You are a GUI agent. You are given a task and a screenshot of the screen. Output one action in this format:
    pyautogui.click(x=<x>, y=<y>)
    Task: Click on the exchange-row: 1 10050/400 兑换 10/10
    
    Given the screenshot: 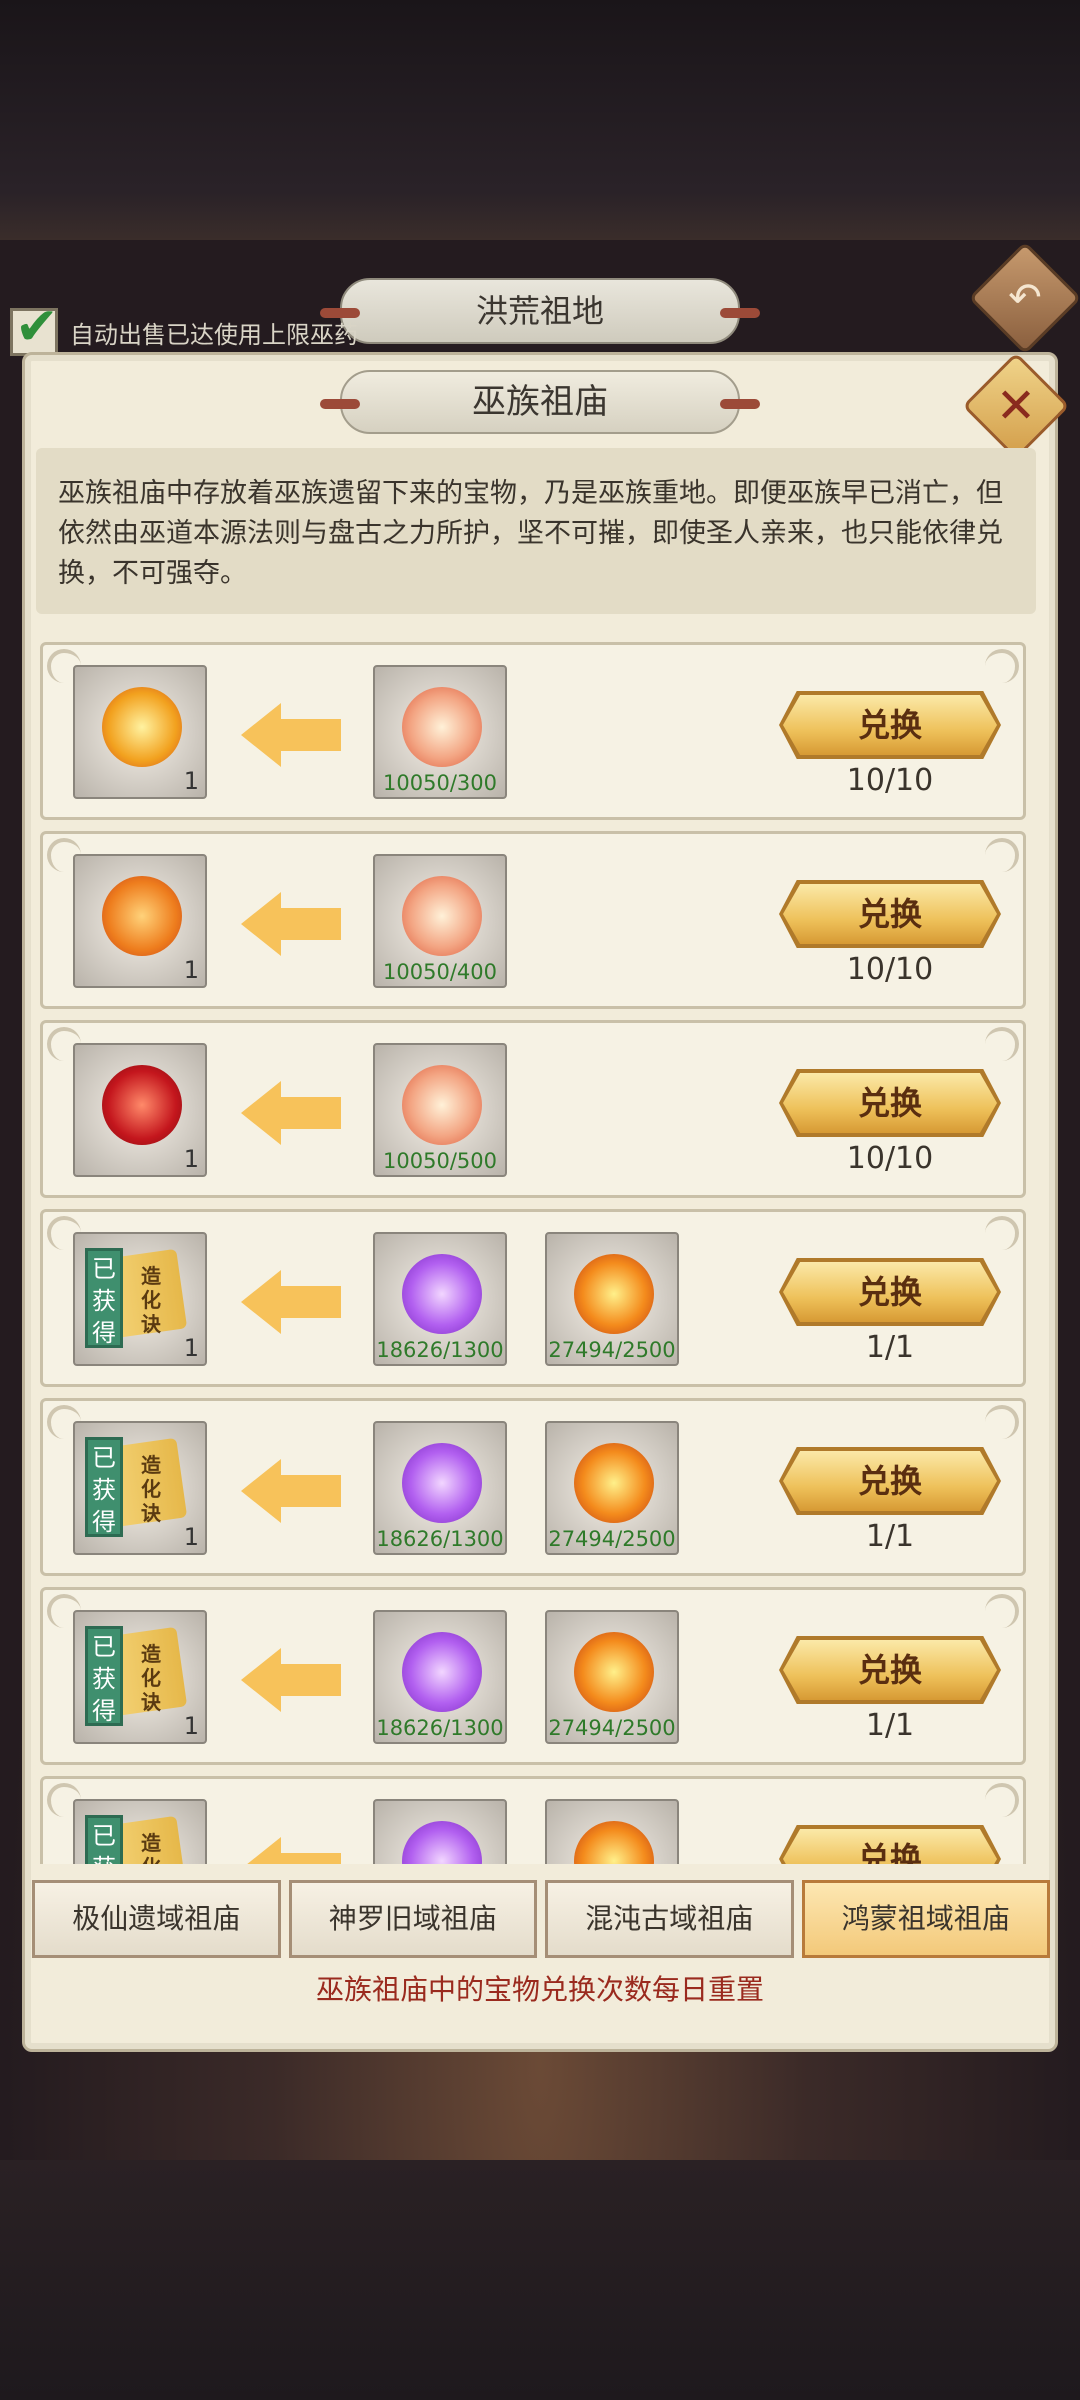 What is the action you would take?
    pyautogui.click(x=533, y=920)
    